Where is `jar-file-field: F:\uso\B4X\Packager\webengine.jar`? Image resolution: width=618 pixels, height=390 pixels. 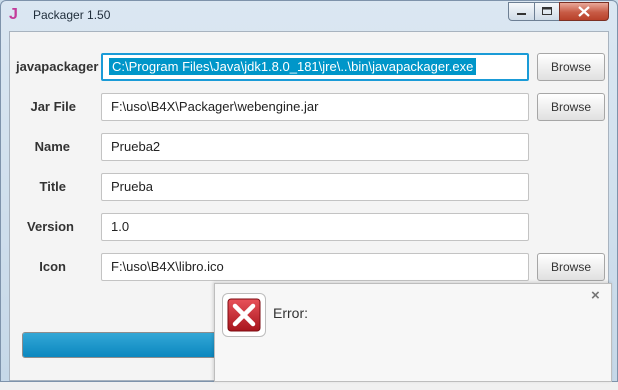
jar-file-field: F:\uso\B4X\Packager\webengine.jar is located at coordinates (315, 107).